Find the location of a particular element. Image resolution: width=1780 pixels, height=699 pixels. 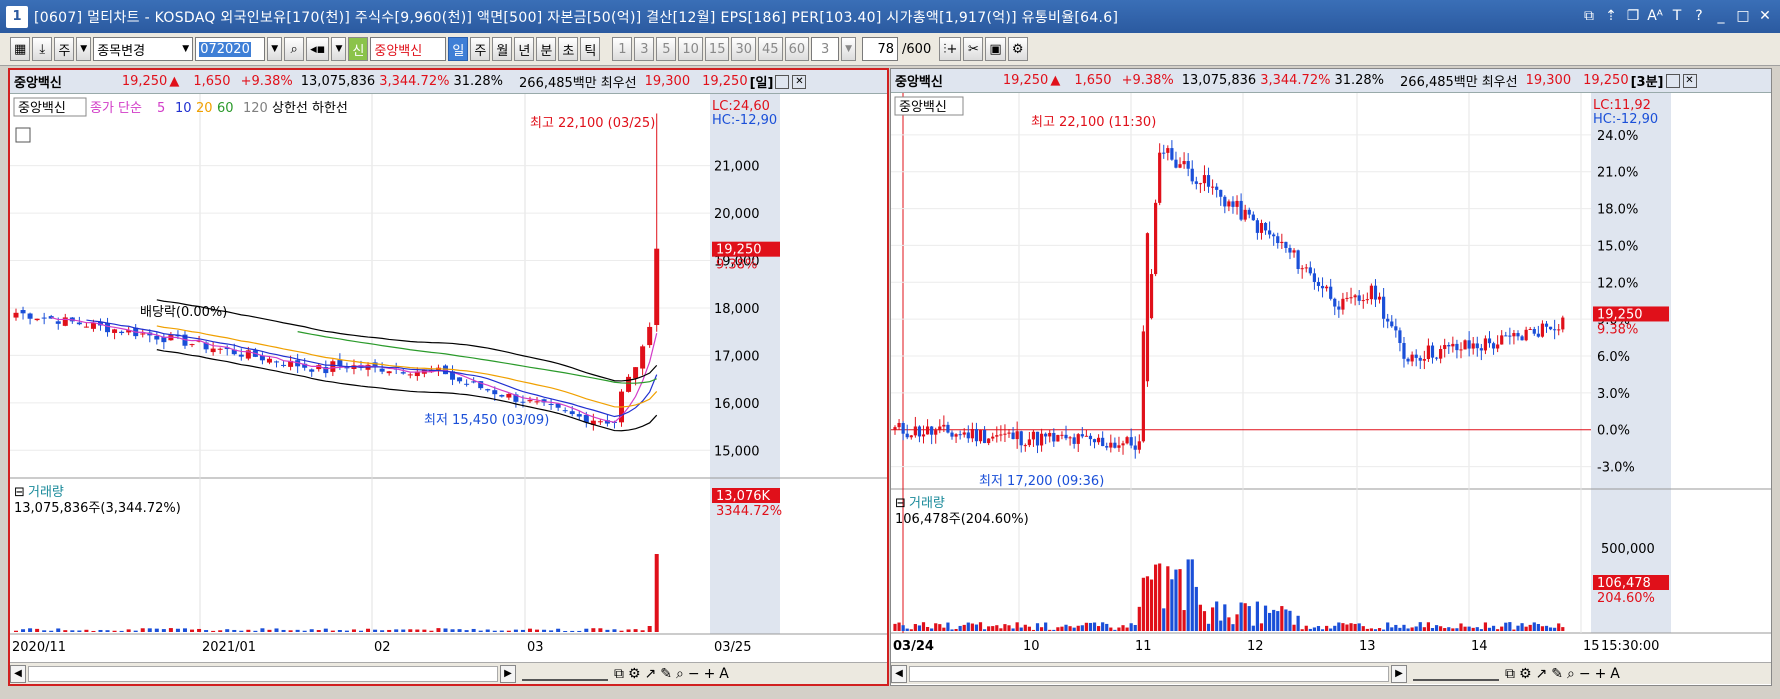

y-tick-label: 18,000 is located at coordinates (737, 309).